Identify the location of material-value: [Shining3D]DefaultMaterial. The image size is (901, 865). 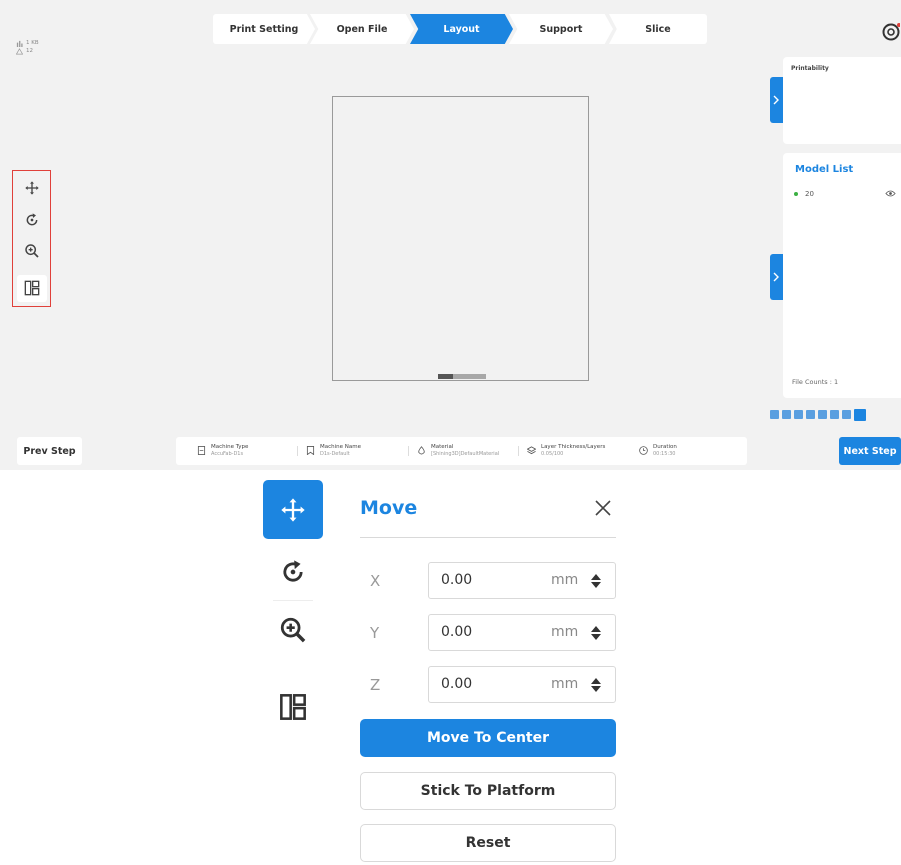
(465, 454).